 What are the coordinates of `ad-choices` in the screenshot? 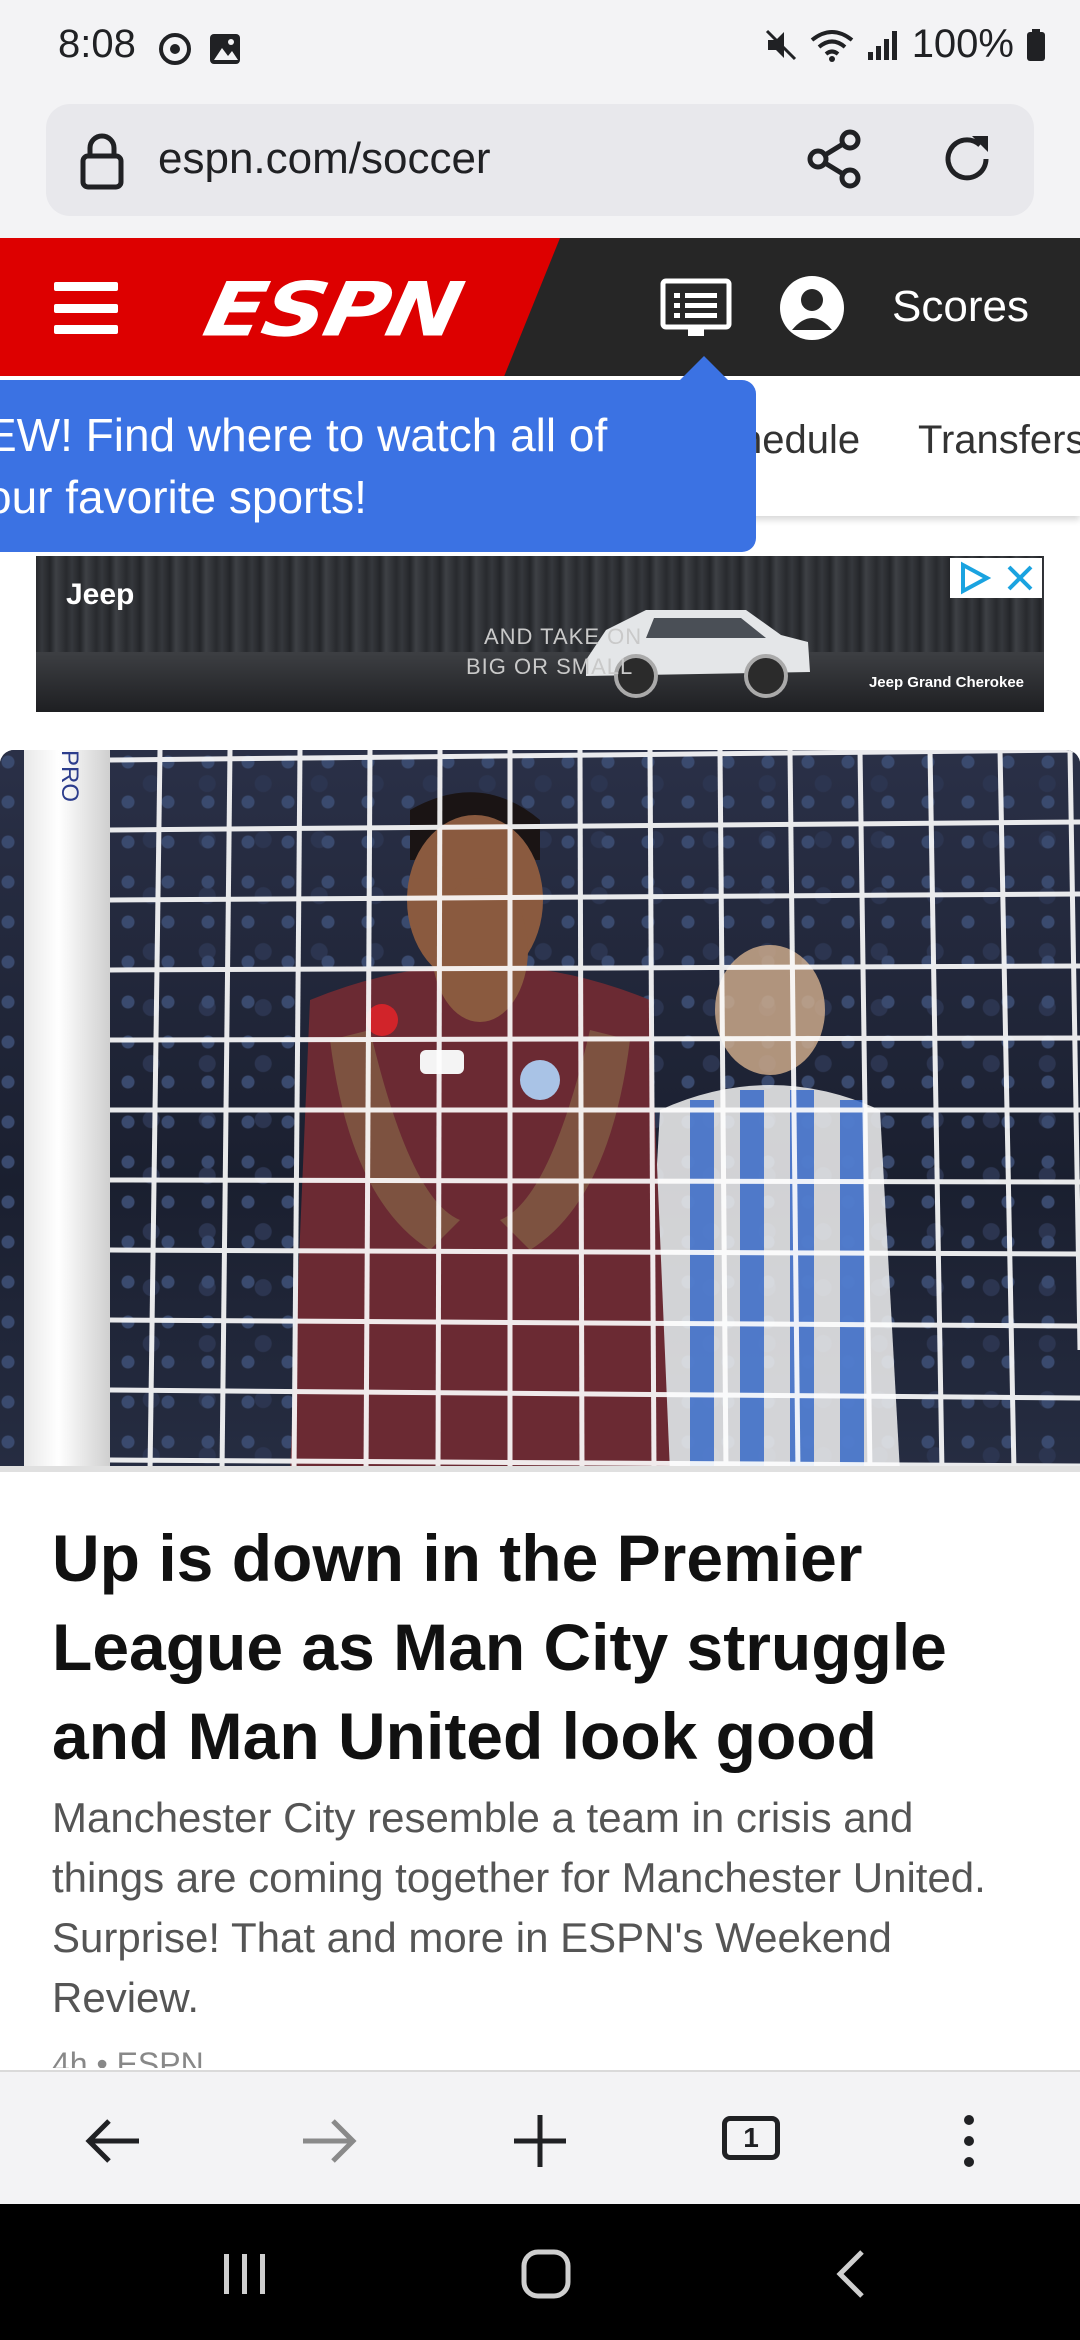 It's located at (996, 578).